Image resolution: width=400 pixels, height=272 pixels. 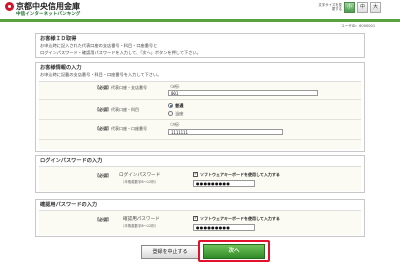 I want to click on confirm-password-label: 確認用パスワード, so click(x=141, y=219).